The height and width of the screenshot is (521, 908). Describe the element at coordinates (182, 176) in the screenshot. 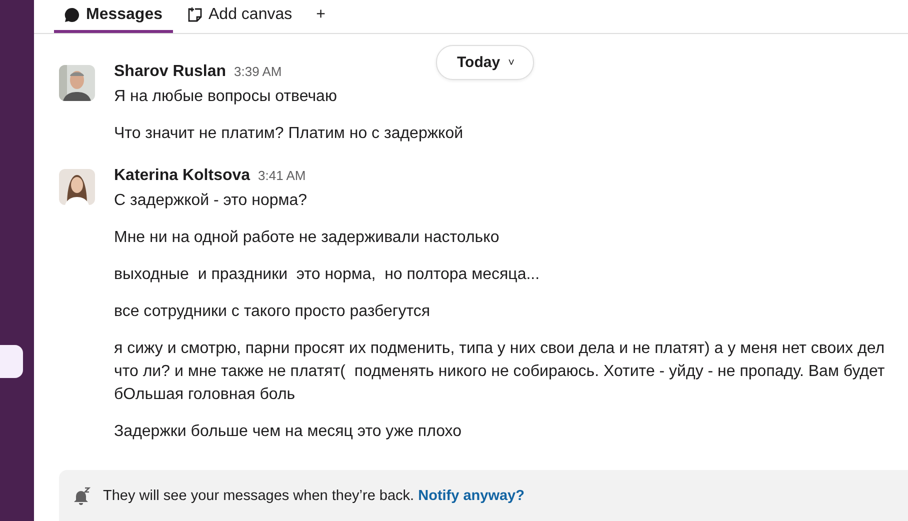

I see `author-name: Katerina Koltsova` at that location.